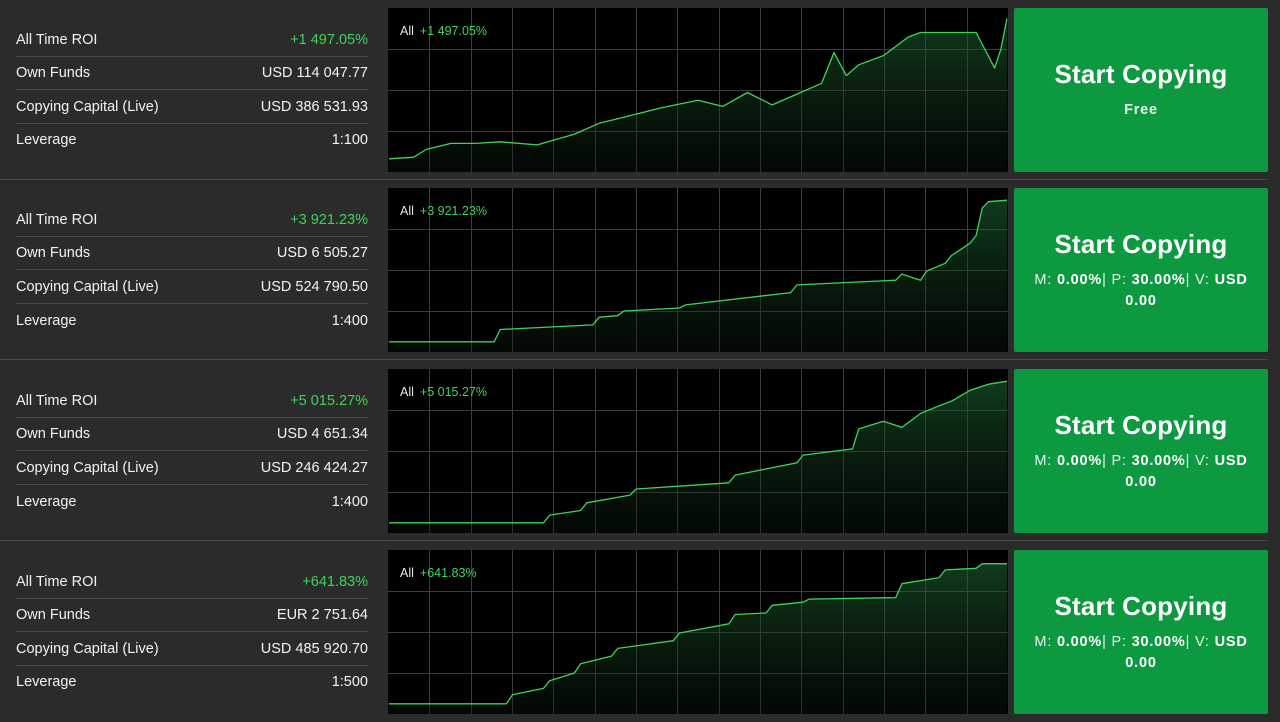 This screenshot has width=1280, height=722. What do you see at coordinates (349, 139) in the screenshot?
I see `leverage-value: 1:100` at bounding box center [349, 139].